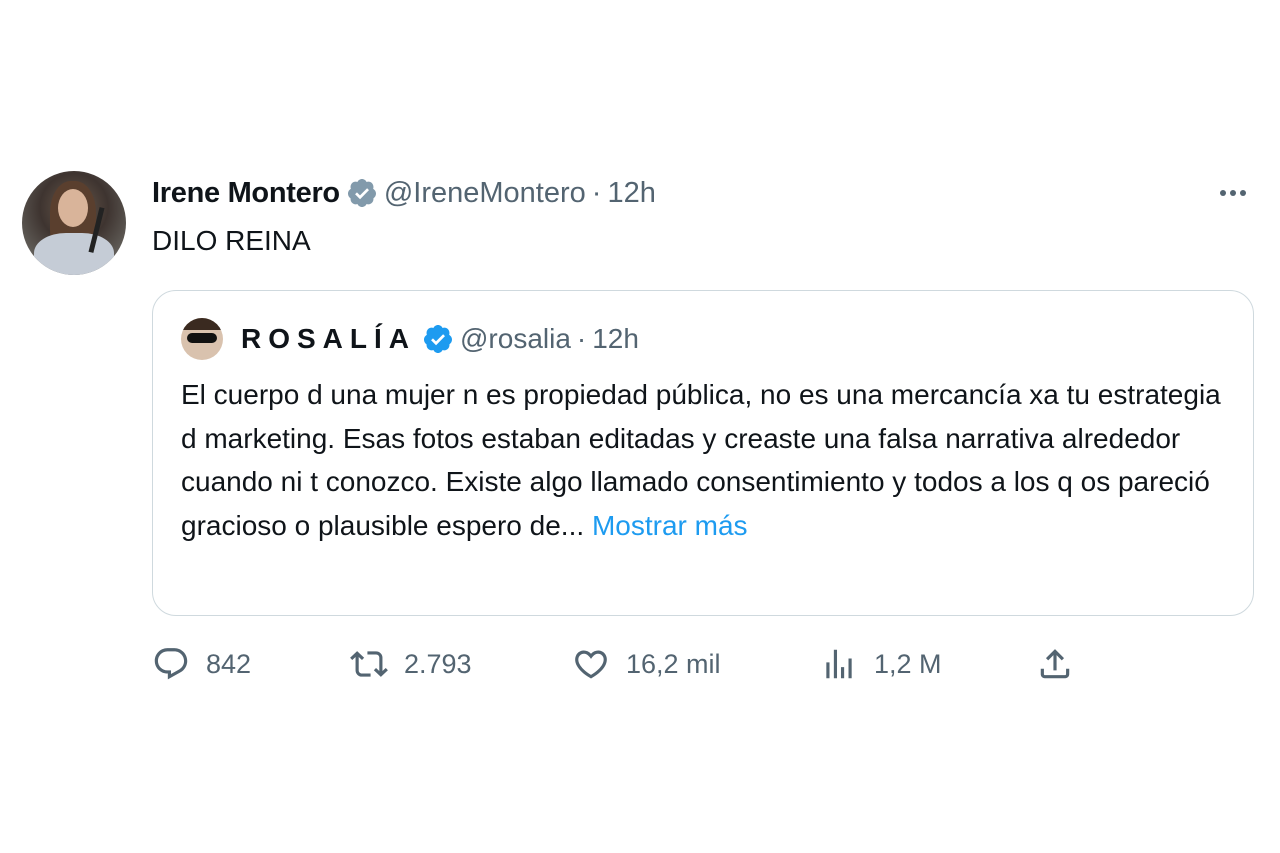  I want to click on tweet-text: DILO REINA, so click(231, 240).